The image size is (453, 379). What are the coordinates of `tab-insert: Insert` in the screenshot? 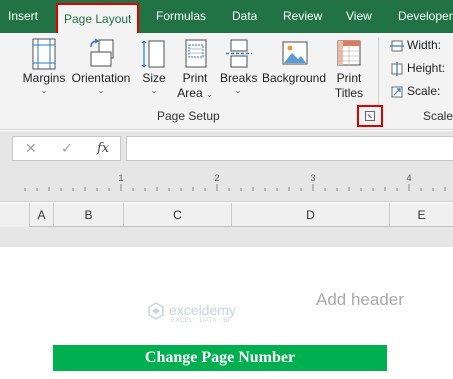 It's located at (23, 16).